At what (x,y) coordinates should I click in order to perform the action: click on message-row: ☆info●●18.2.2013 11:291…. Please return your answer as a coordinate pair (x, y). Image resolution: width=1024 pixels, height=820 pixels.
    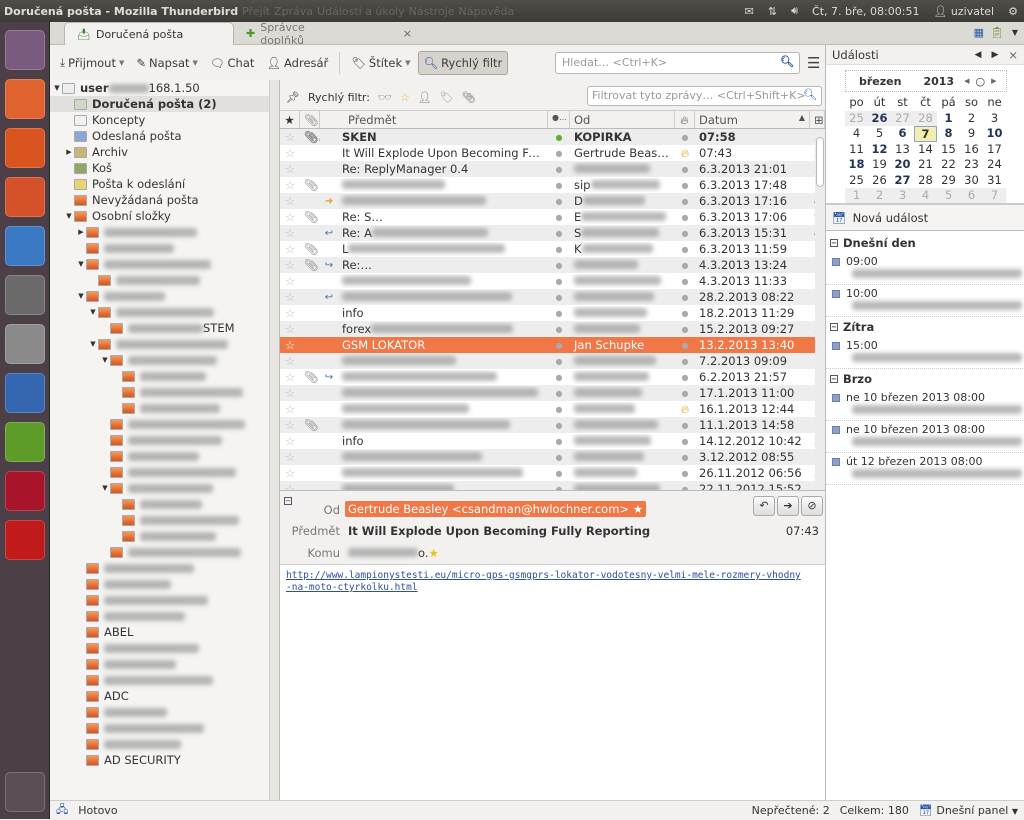
    Looking at the image, I should click on (552, 313).